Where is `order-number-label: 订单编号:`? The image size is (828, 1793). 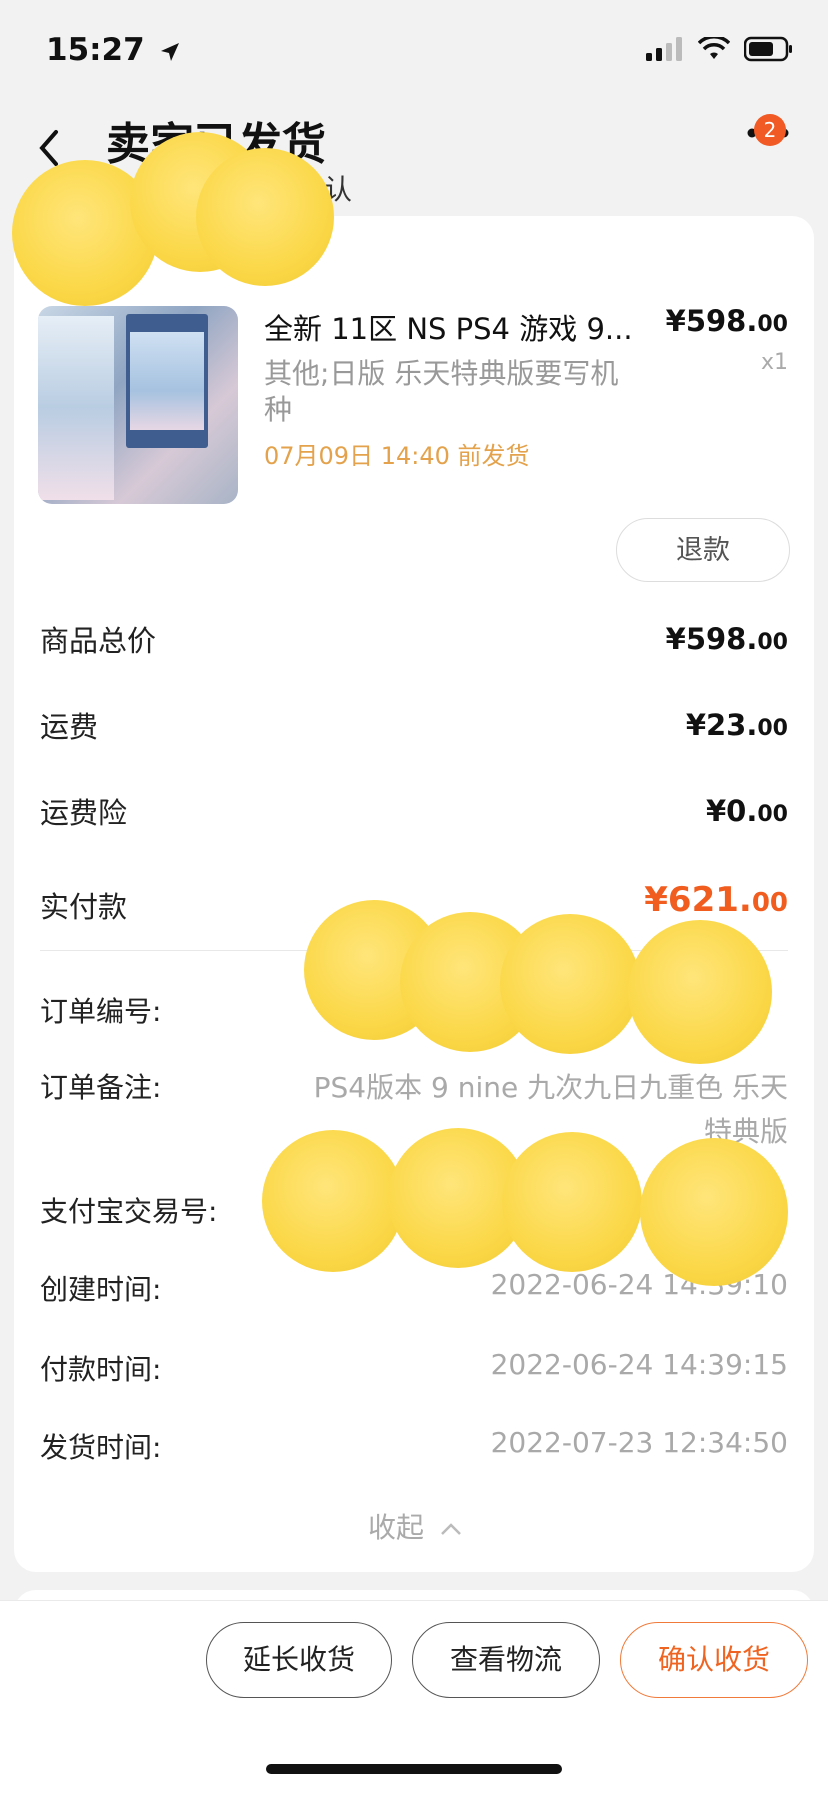
order-number-label: 订单编号: is located at coordinates (101, 1011).